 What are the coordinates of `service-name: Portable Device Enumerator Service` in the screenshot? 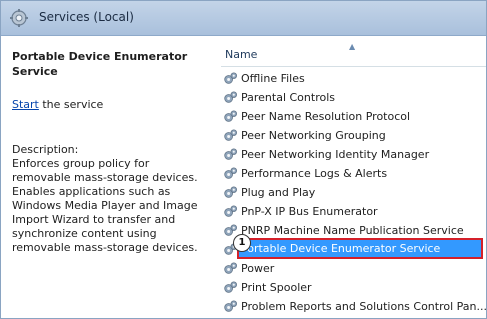 It's located at (360, 248).